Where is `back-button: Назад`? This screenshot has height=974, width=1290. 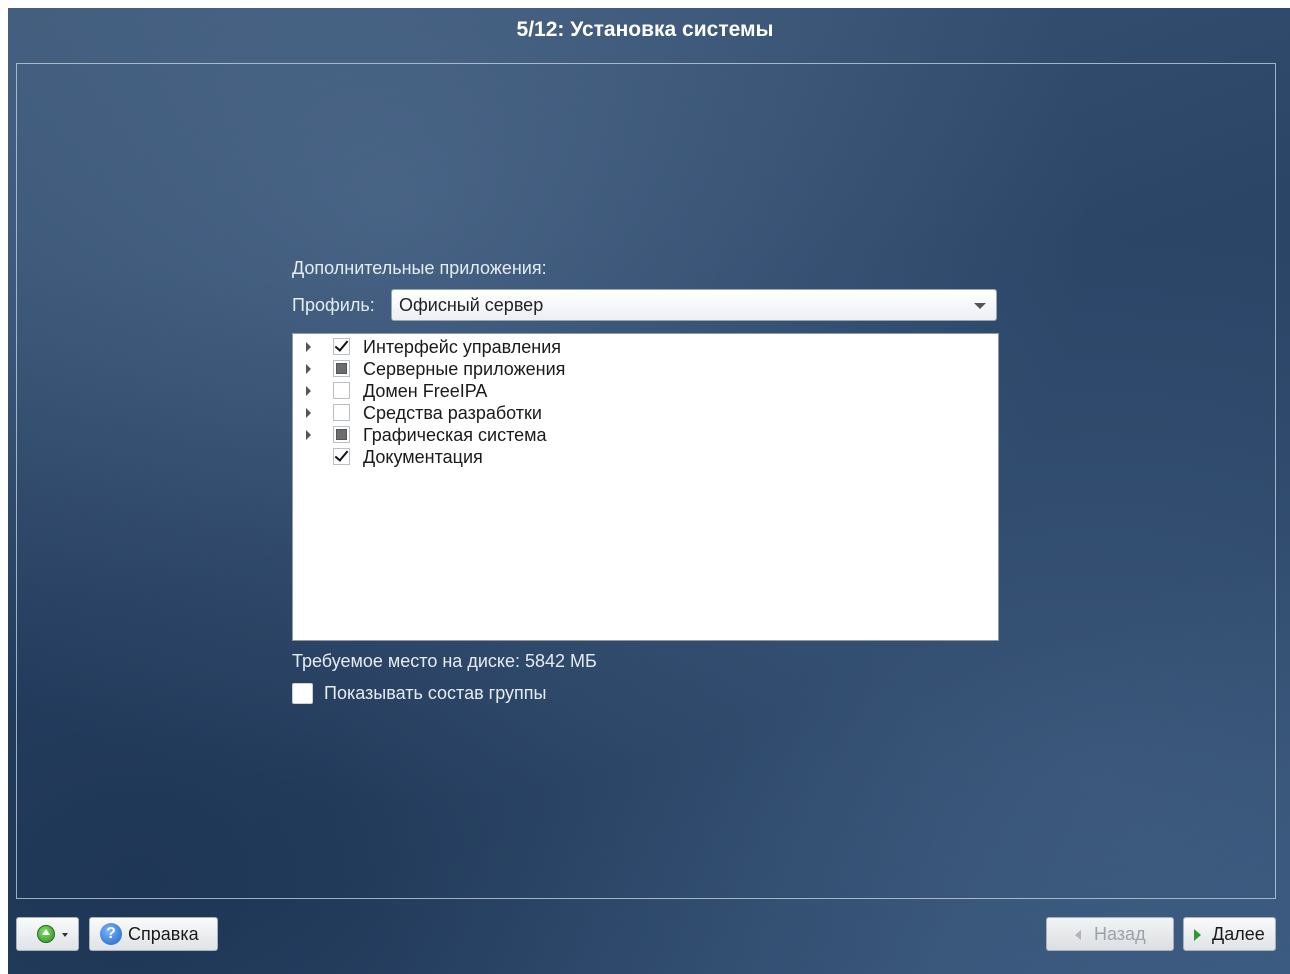
back-button: Назад is located at coordinates (1110, 934).